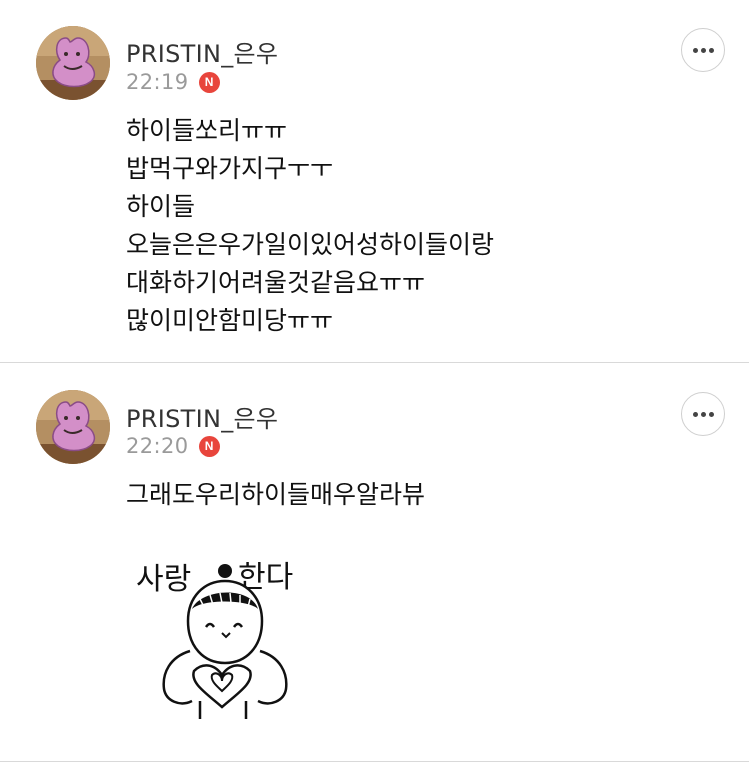 Image resolution: width=749 pixels, height=763 pixels. Describe the element at coordinates (207, 130) in the screenshot. I see `post-line: 하이들쏘리ㅠㅠ` at that location.